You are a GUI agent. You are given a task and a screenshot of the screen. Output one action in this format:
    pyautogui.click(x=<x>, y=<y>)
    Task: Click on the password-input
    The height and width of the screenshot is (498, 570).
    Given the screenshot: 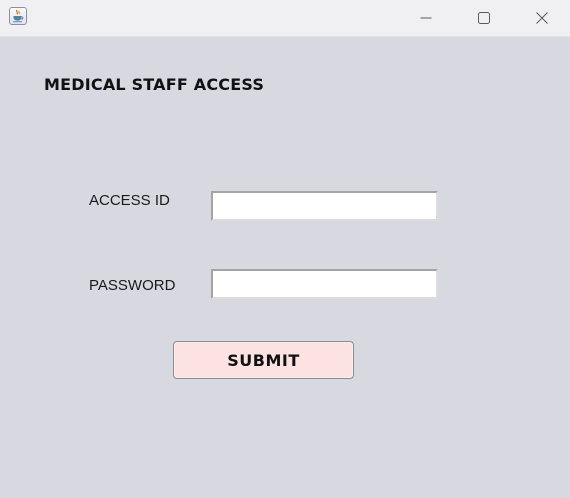 What is the action you would take?
    pyautogui.click(x=324, y=284)
    